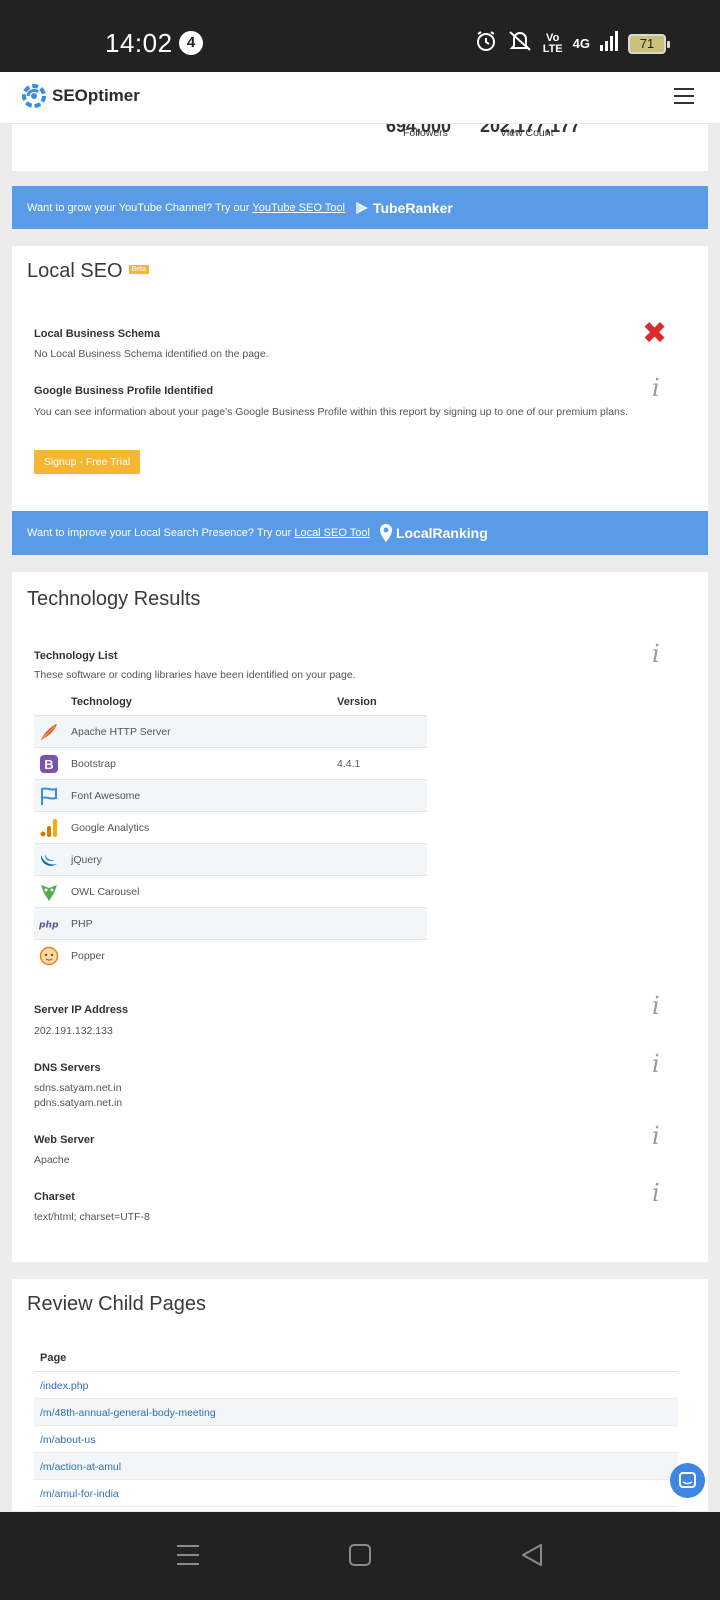  I want to click on tuberanker-icon, so click(361, 207).